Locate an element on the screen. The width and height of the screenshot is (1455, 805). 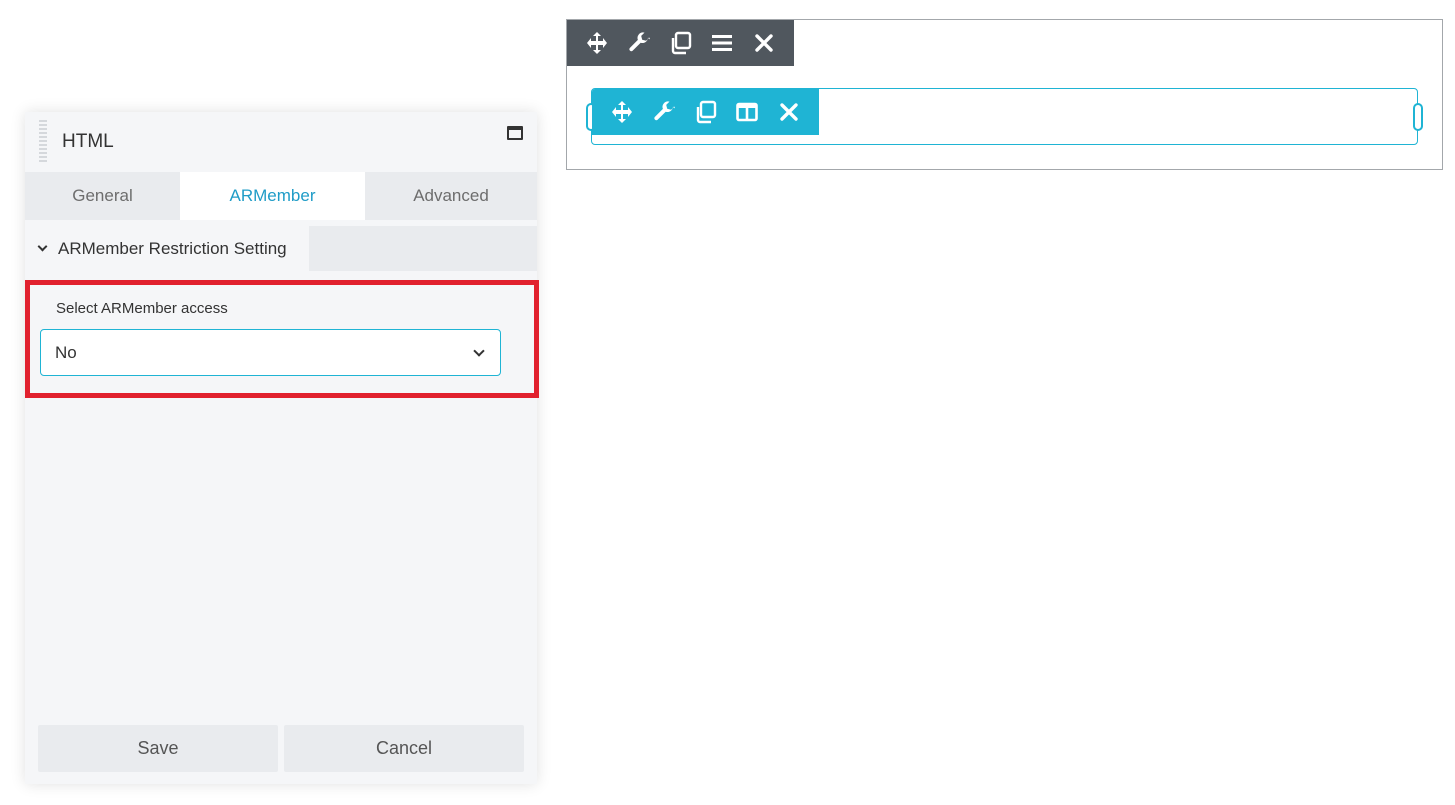
panel-header: HTML is located at coordinates (281, 142).